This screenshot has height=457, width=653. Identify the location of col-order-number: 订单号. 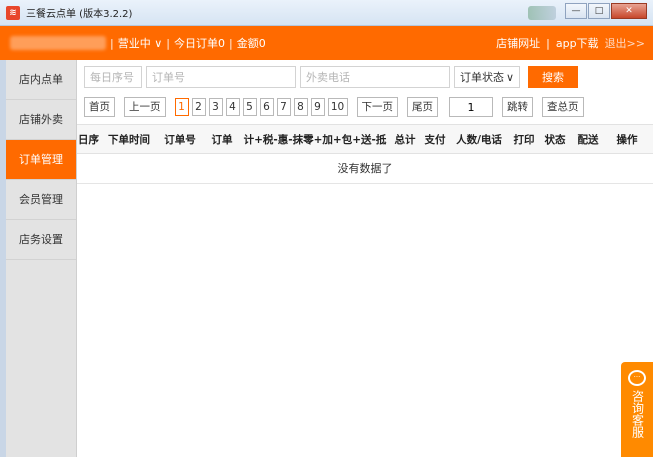
(180, 139).